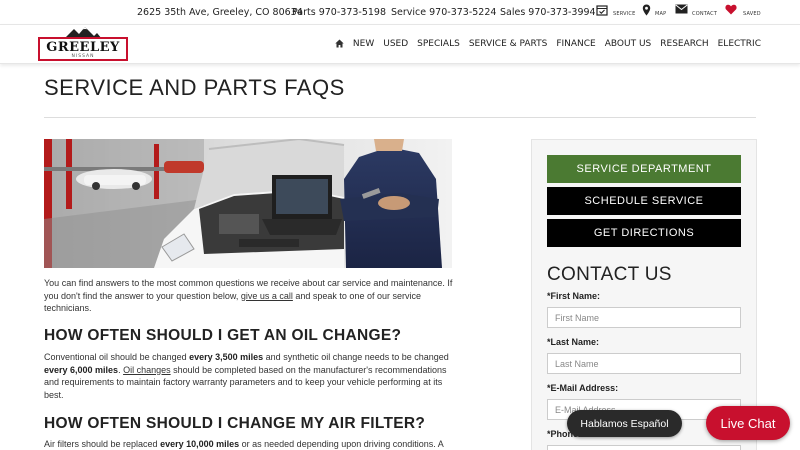 The width and height of the screenshot is (800, 450). I want to click on nav-specials: SPECIALS, so click(438, 44).